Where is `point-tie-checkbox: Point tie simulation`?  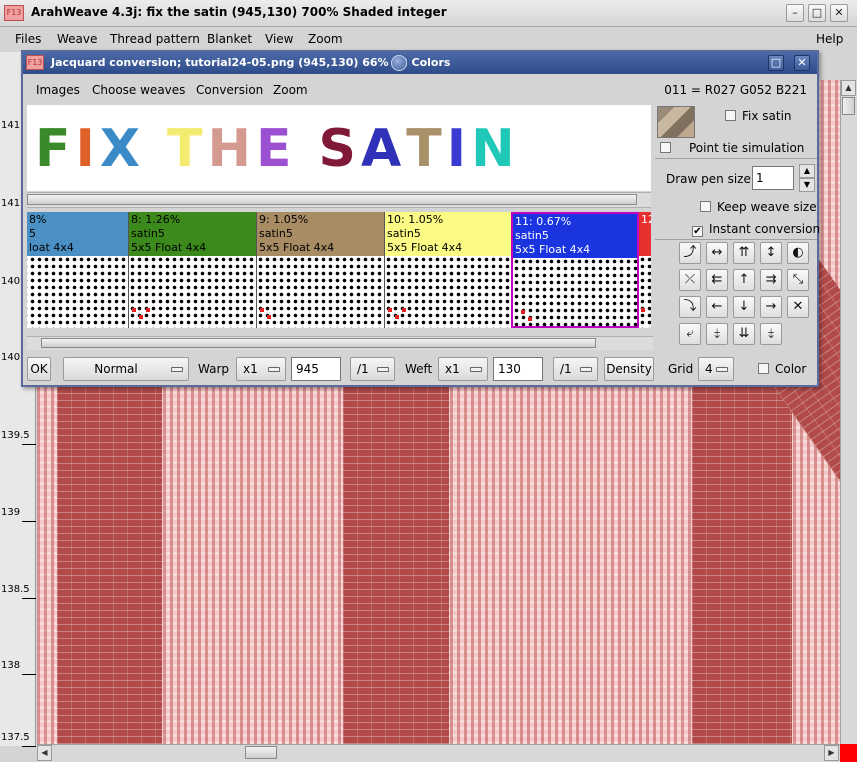
point-tie-checkbox: Point tie simulation is located at coordinates (732, 148).